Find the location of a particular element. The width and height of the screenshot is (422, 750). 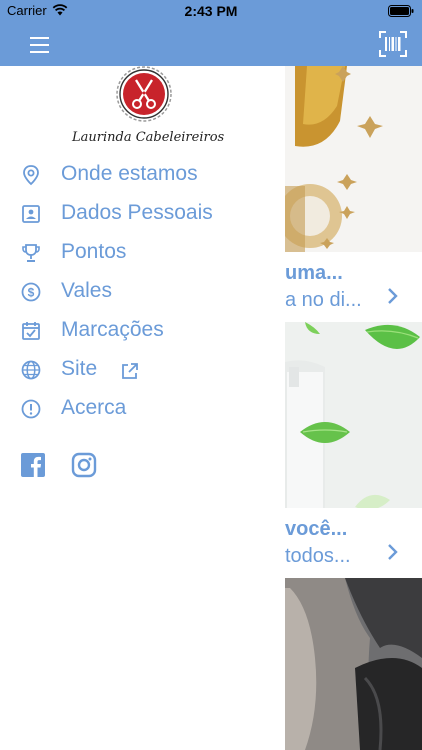

menu-item-dados-pessoais: Dados Pessoais is located at coordinates (142, 214).